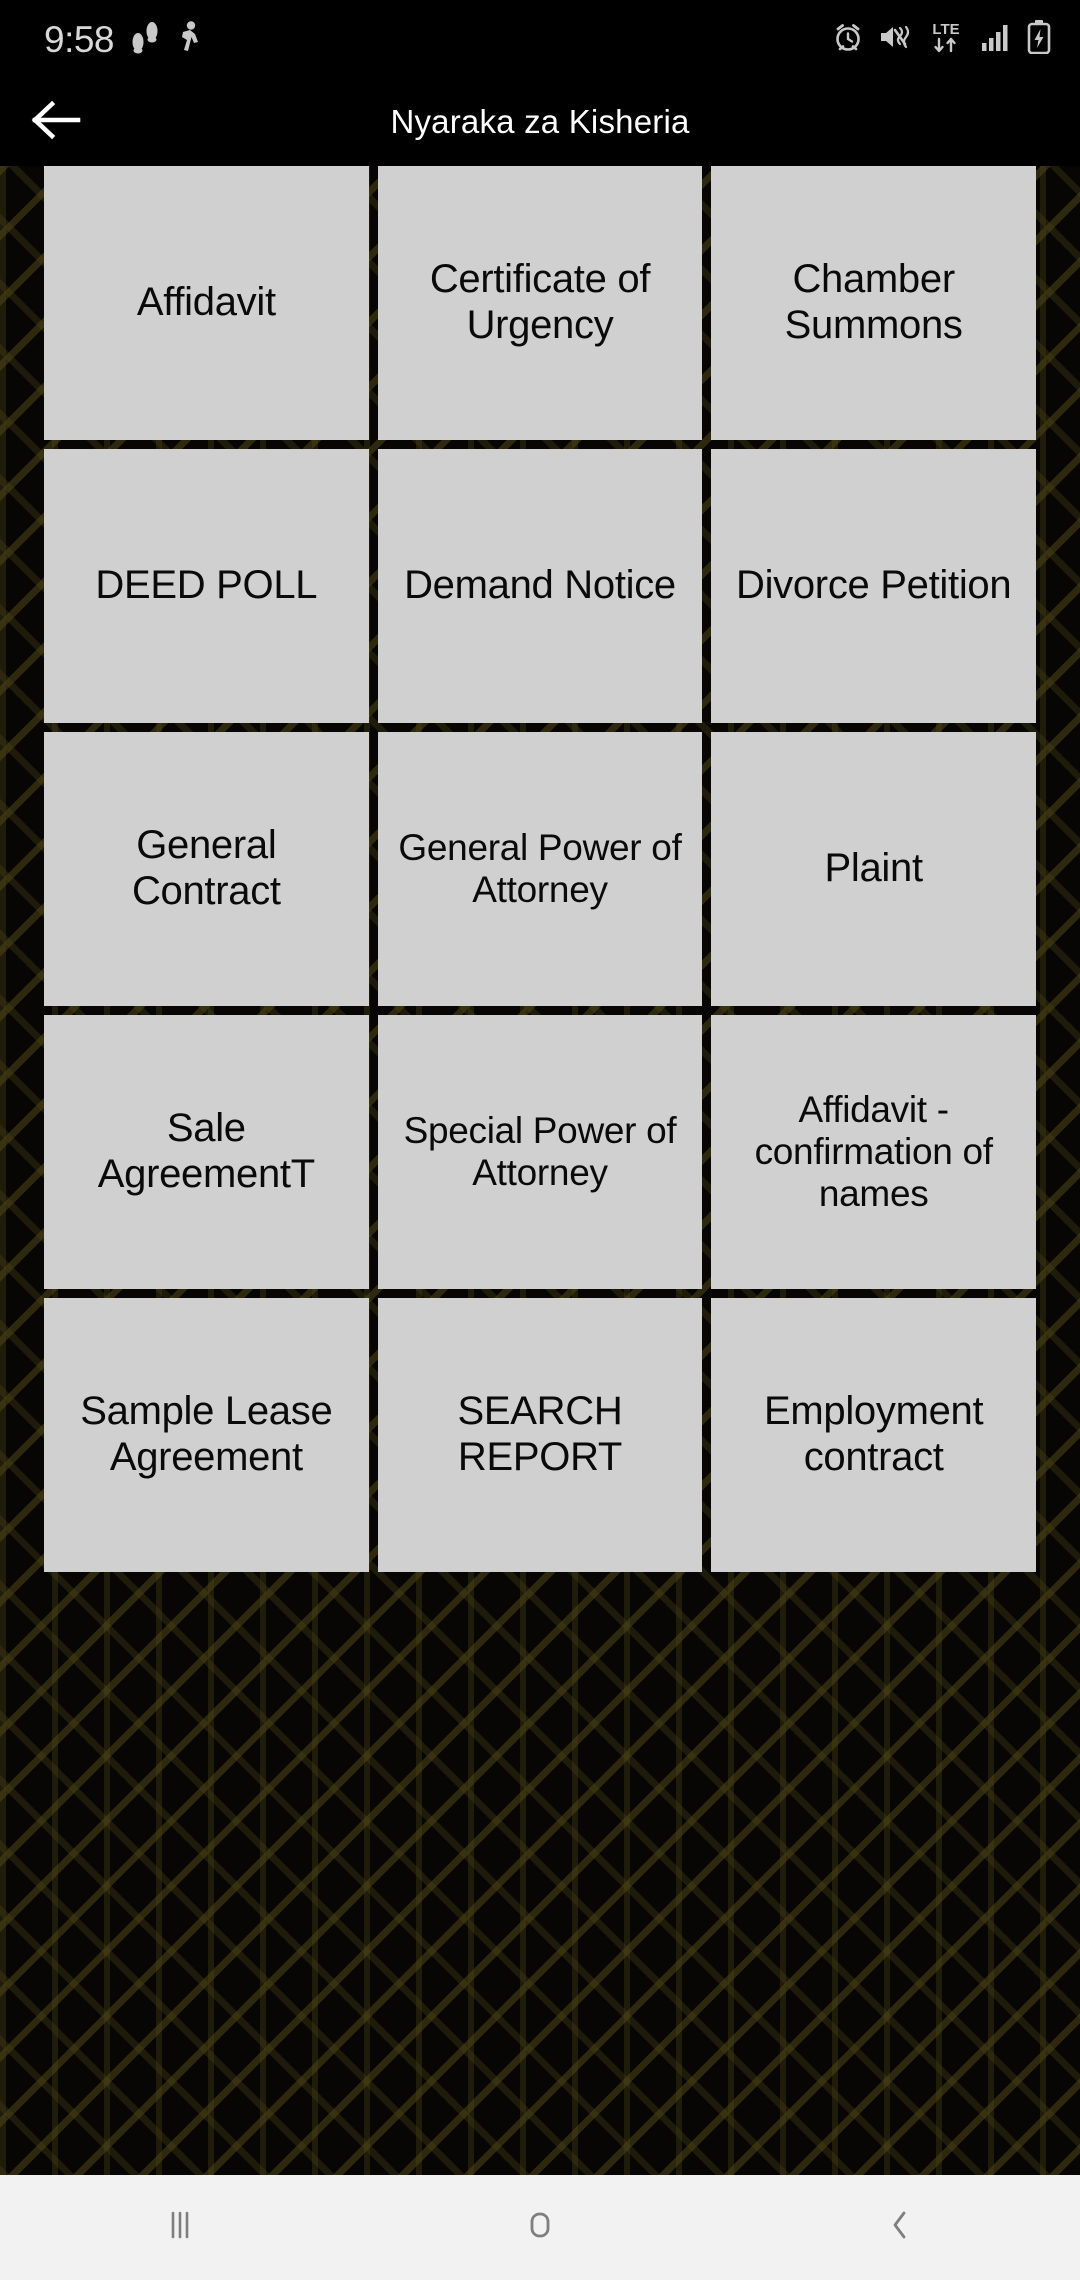 This screenshot has height=2280, width=1080. I want to click on document-tile: DEED POLL, so click(206, 586).